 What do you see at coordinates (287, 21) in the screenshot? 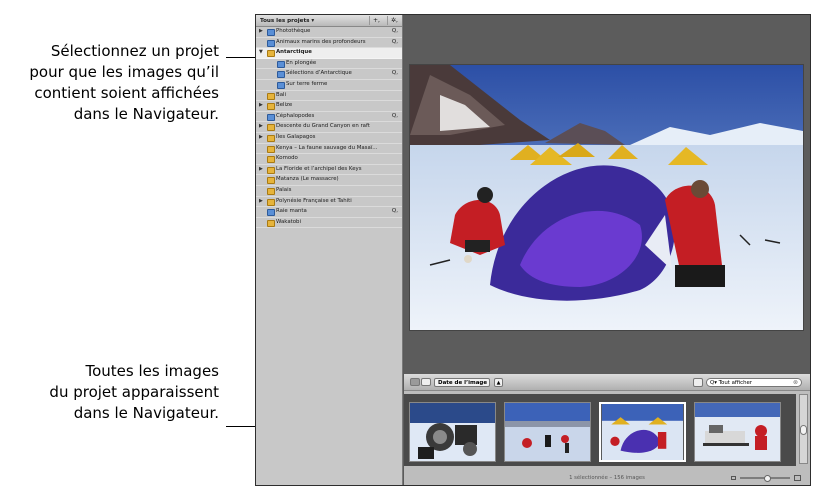
I see `projects-title-popup: Tous les projets ▾` at bounding box center [287, 21].